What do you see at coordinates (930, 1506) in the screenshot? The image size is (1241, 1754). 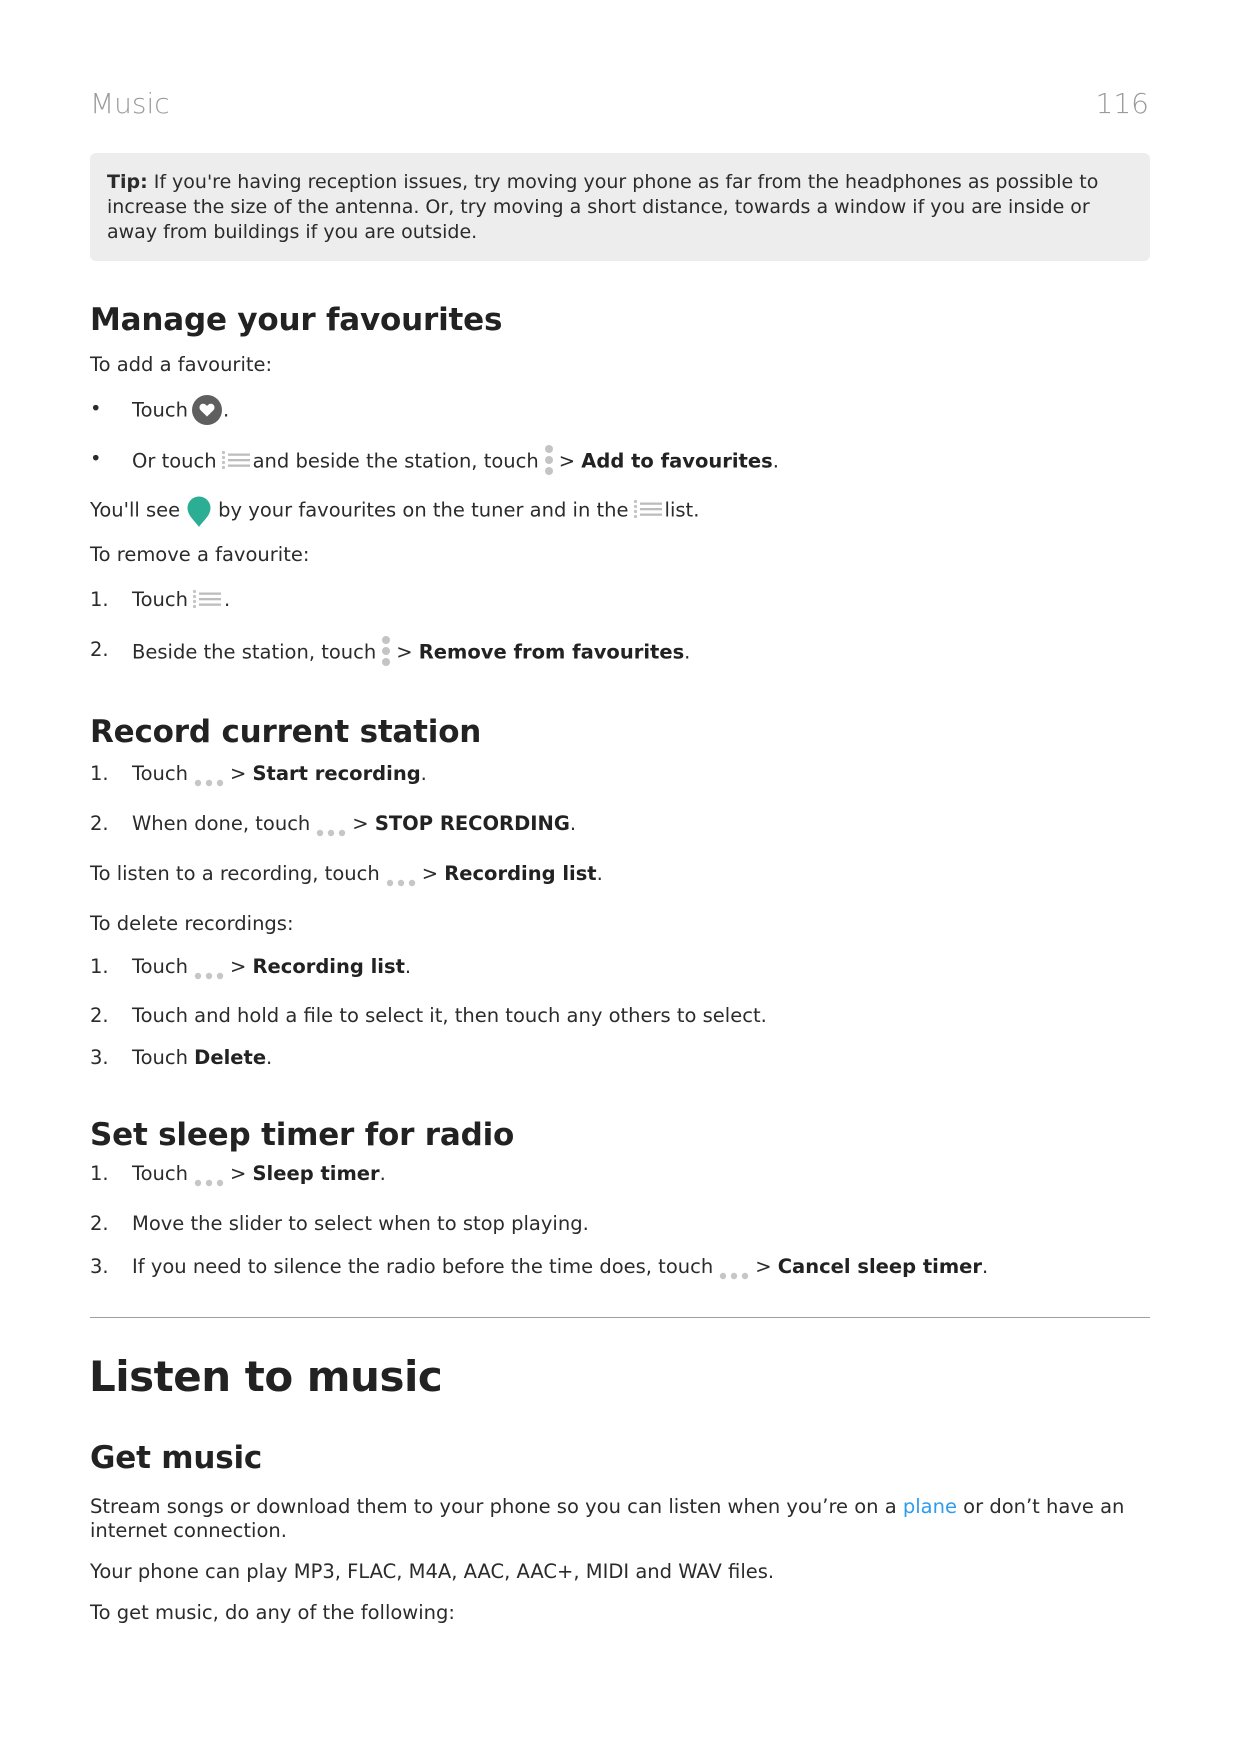 I see `plane-mode-link: plane` at bounding box center [930, 1506].